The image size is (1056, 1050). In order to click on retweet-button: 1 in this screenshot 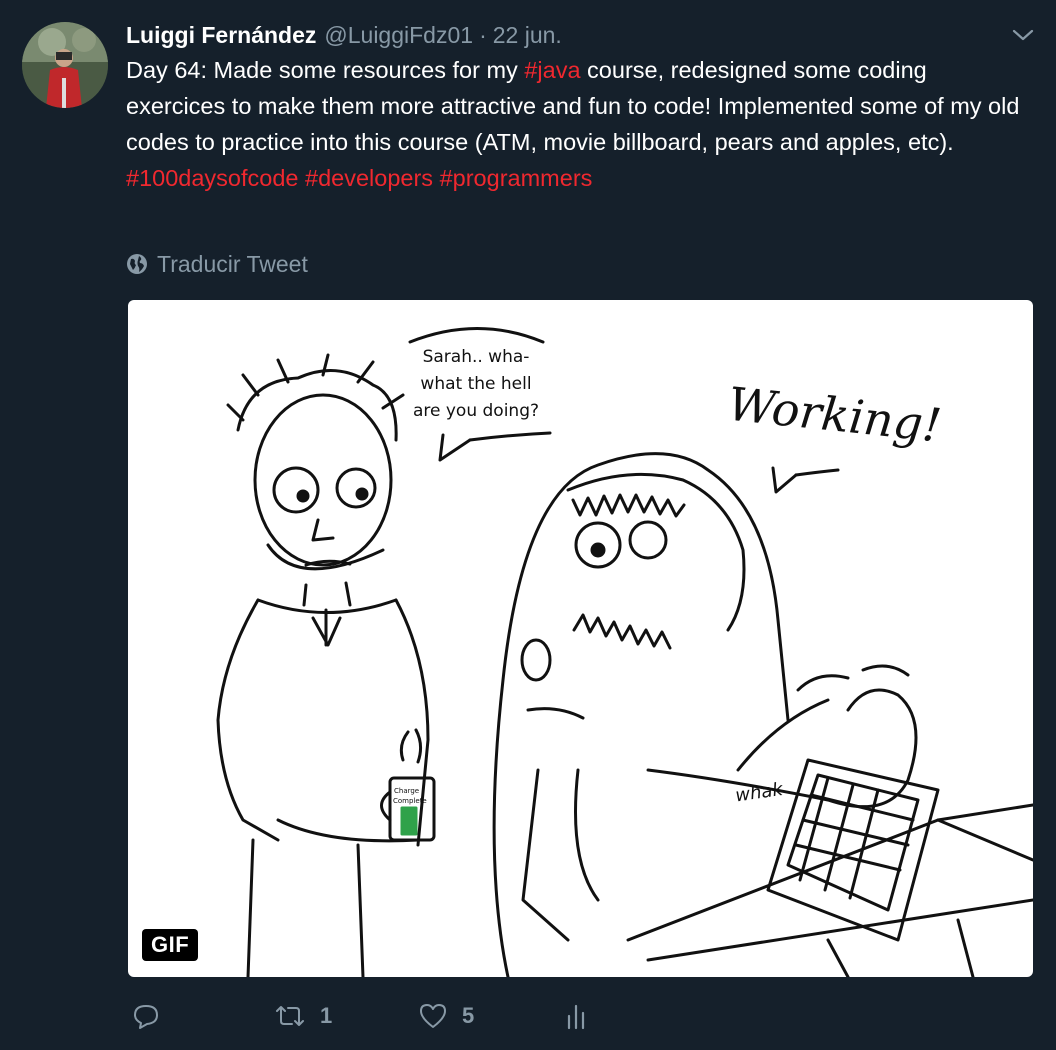, I will do `click(303, 1016)`.